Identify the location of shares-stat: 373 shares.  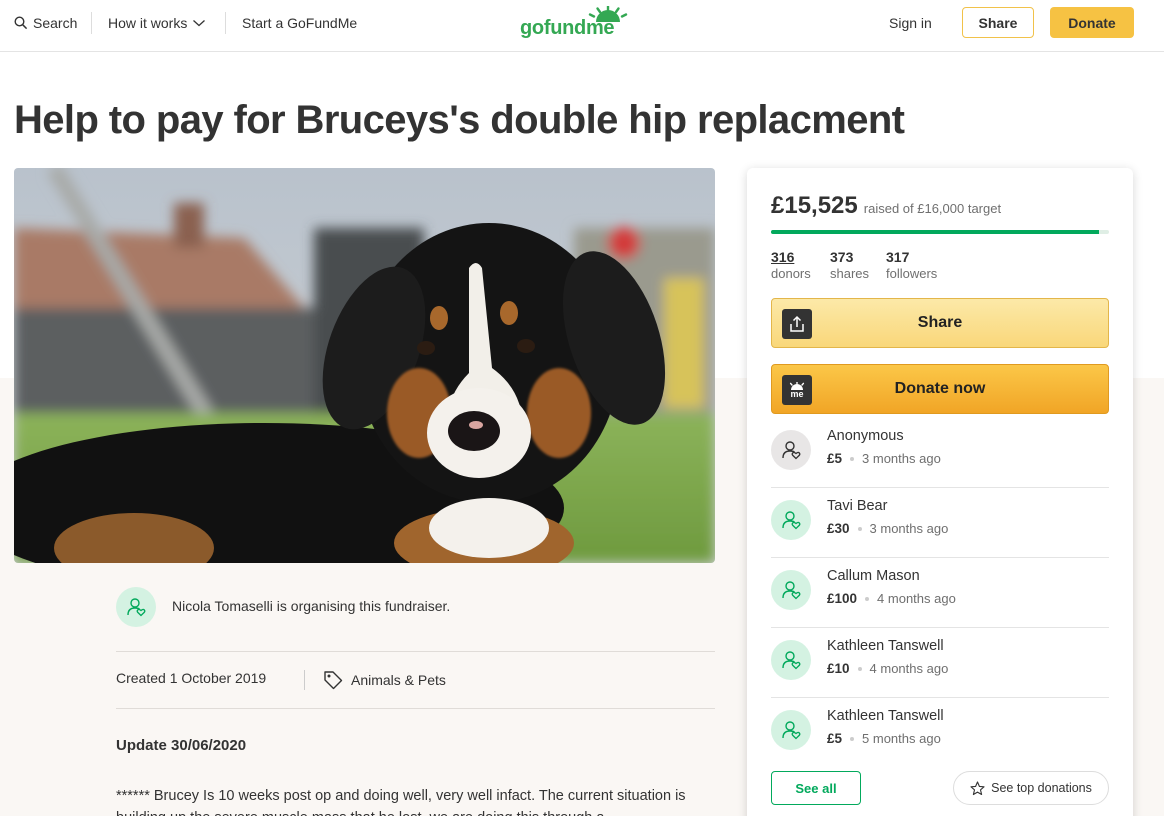
(849, 265).